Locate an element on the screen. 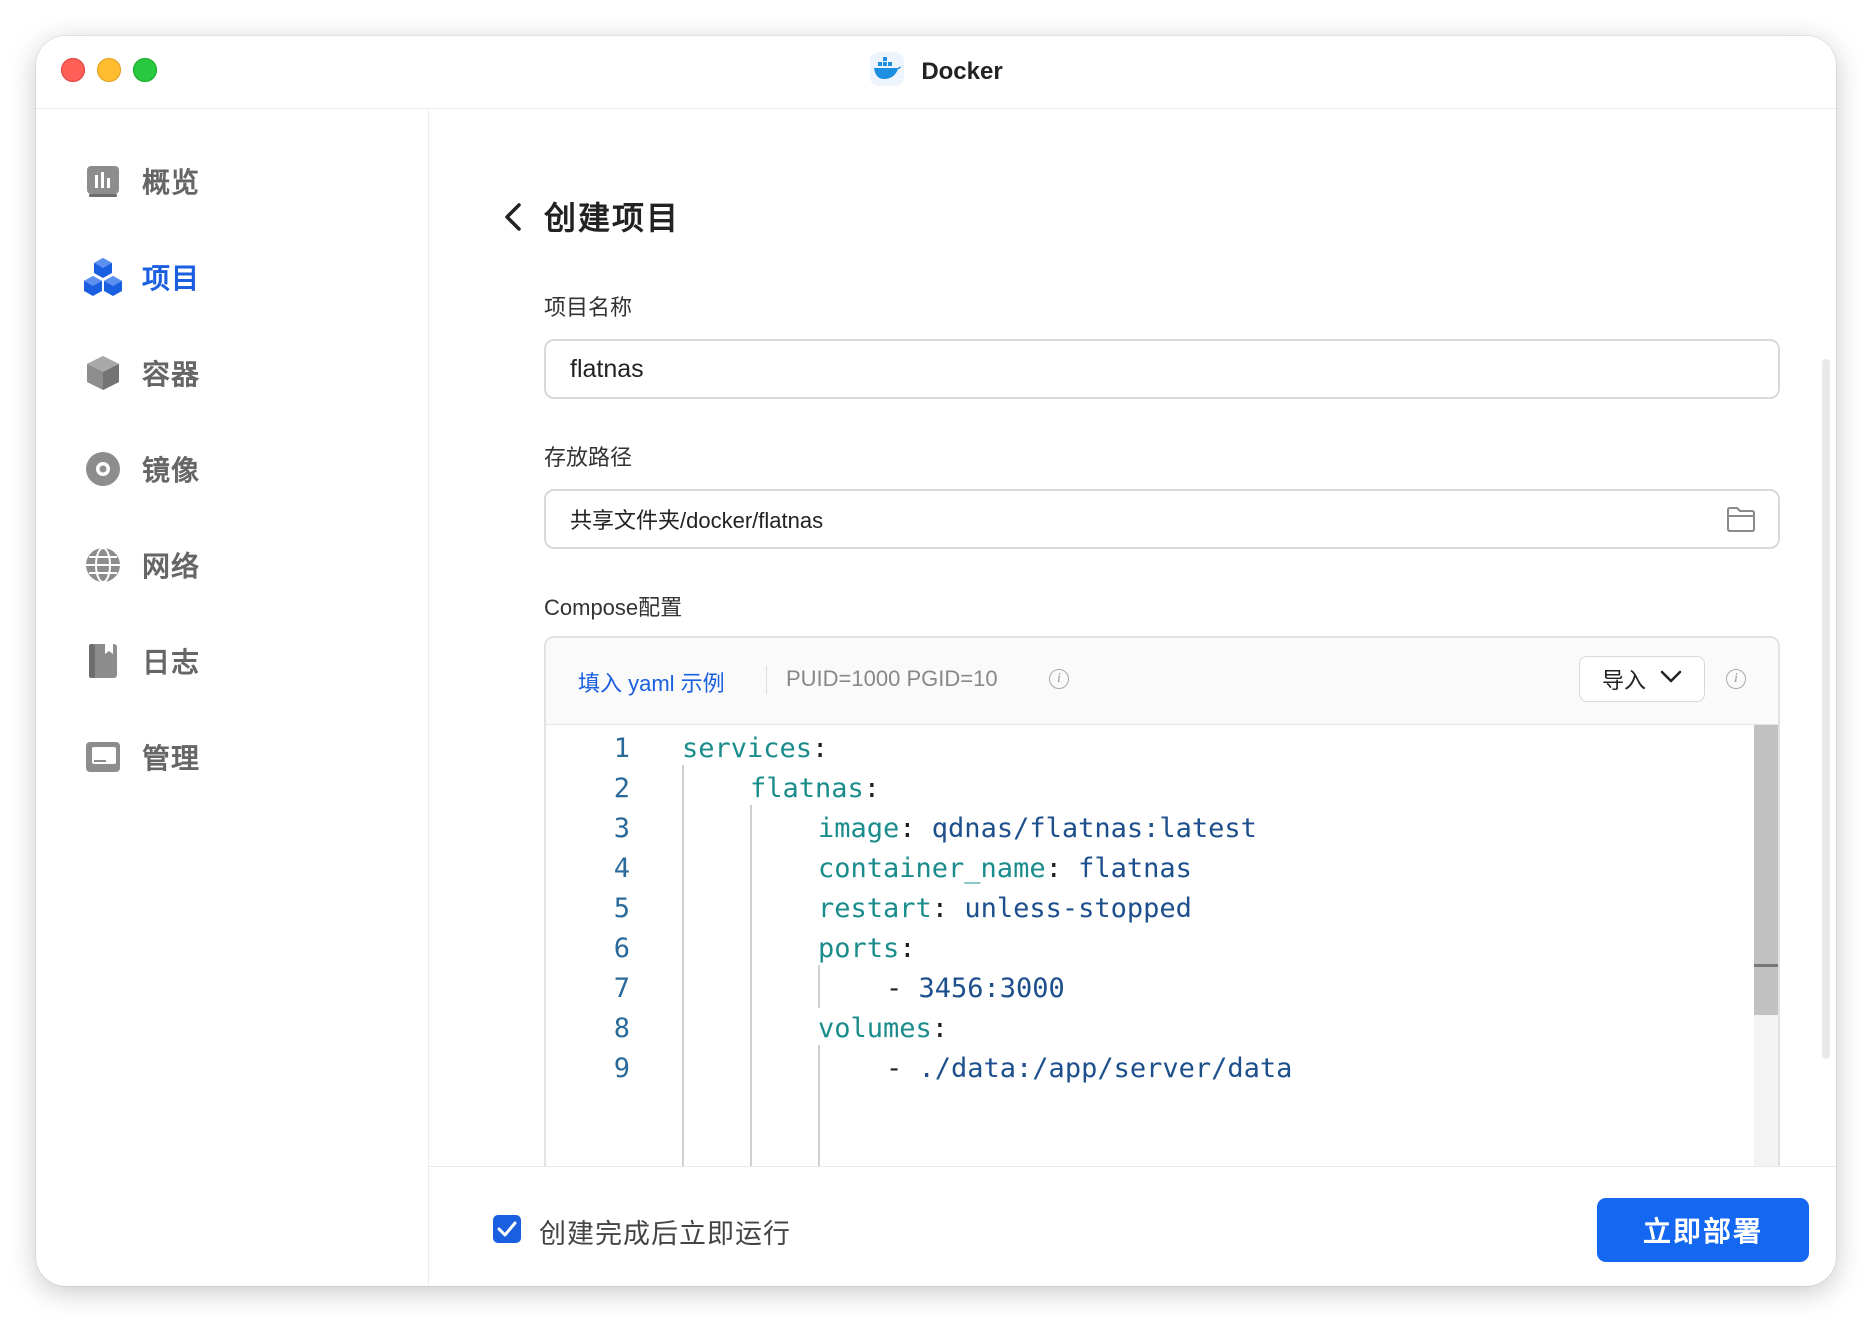 Image resolution: width=1872 pixels, height=1322 pixels. folder-icon is located at coordinates (1741, 521).